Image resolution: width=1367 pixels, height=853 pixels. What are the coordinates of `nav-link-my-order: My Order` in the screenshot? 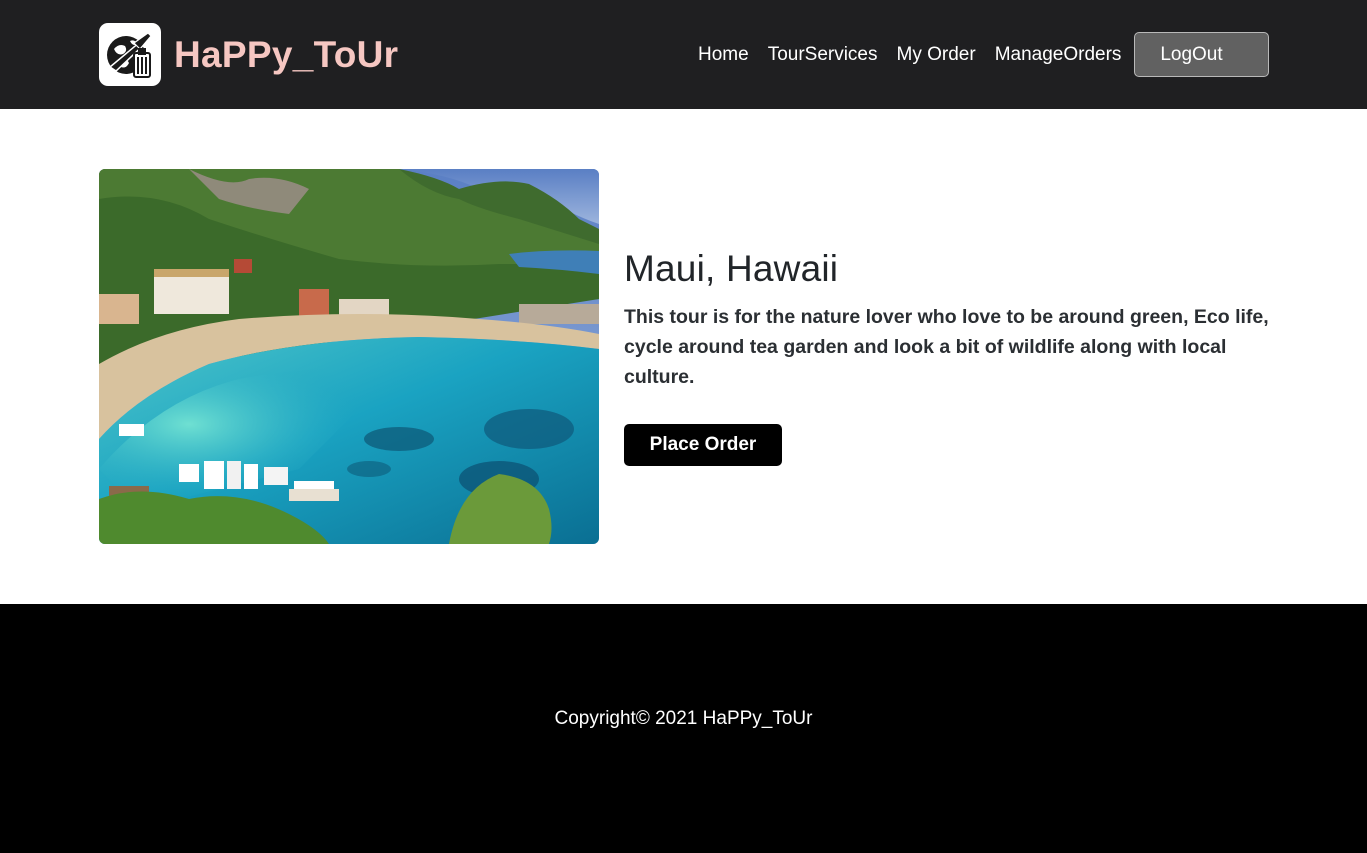 It's located at (936, 55).